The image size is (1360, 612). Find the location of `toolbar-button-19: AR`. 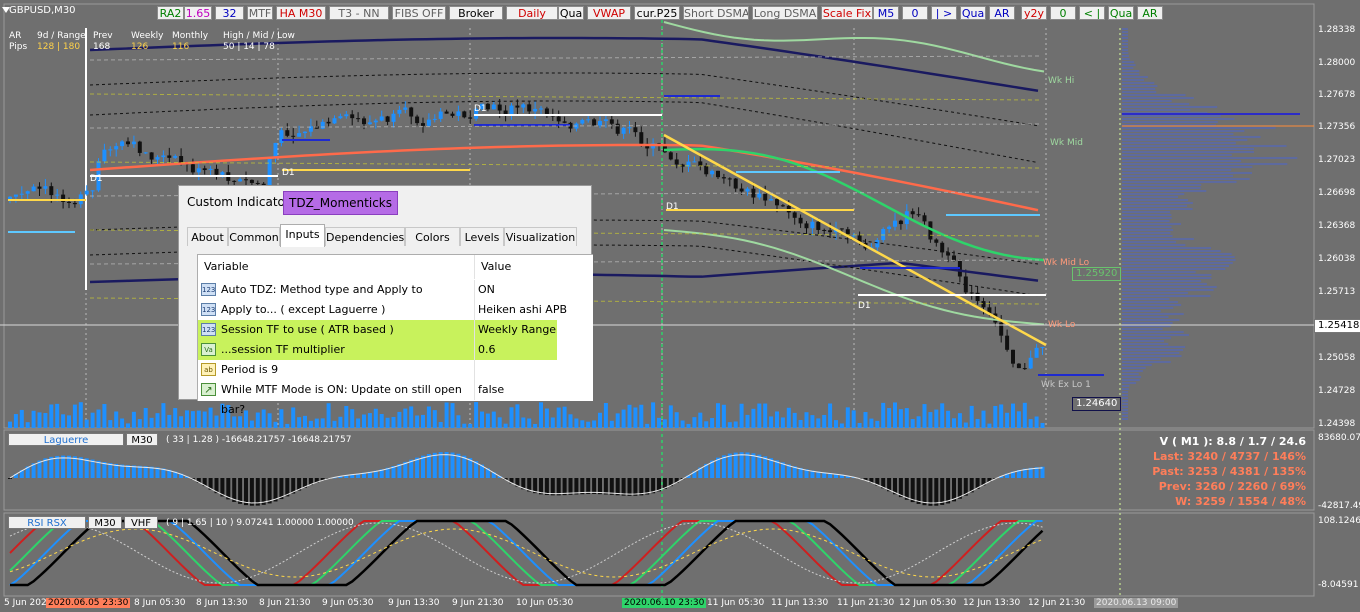

toolbar-button-19: AR is located at coordinates (1002, 13).